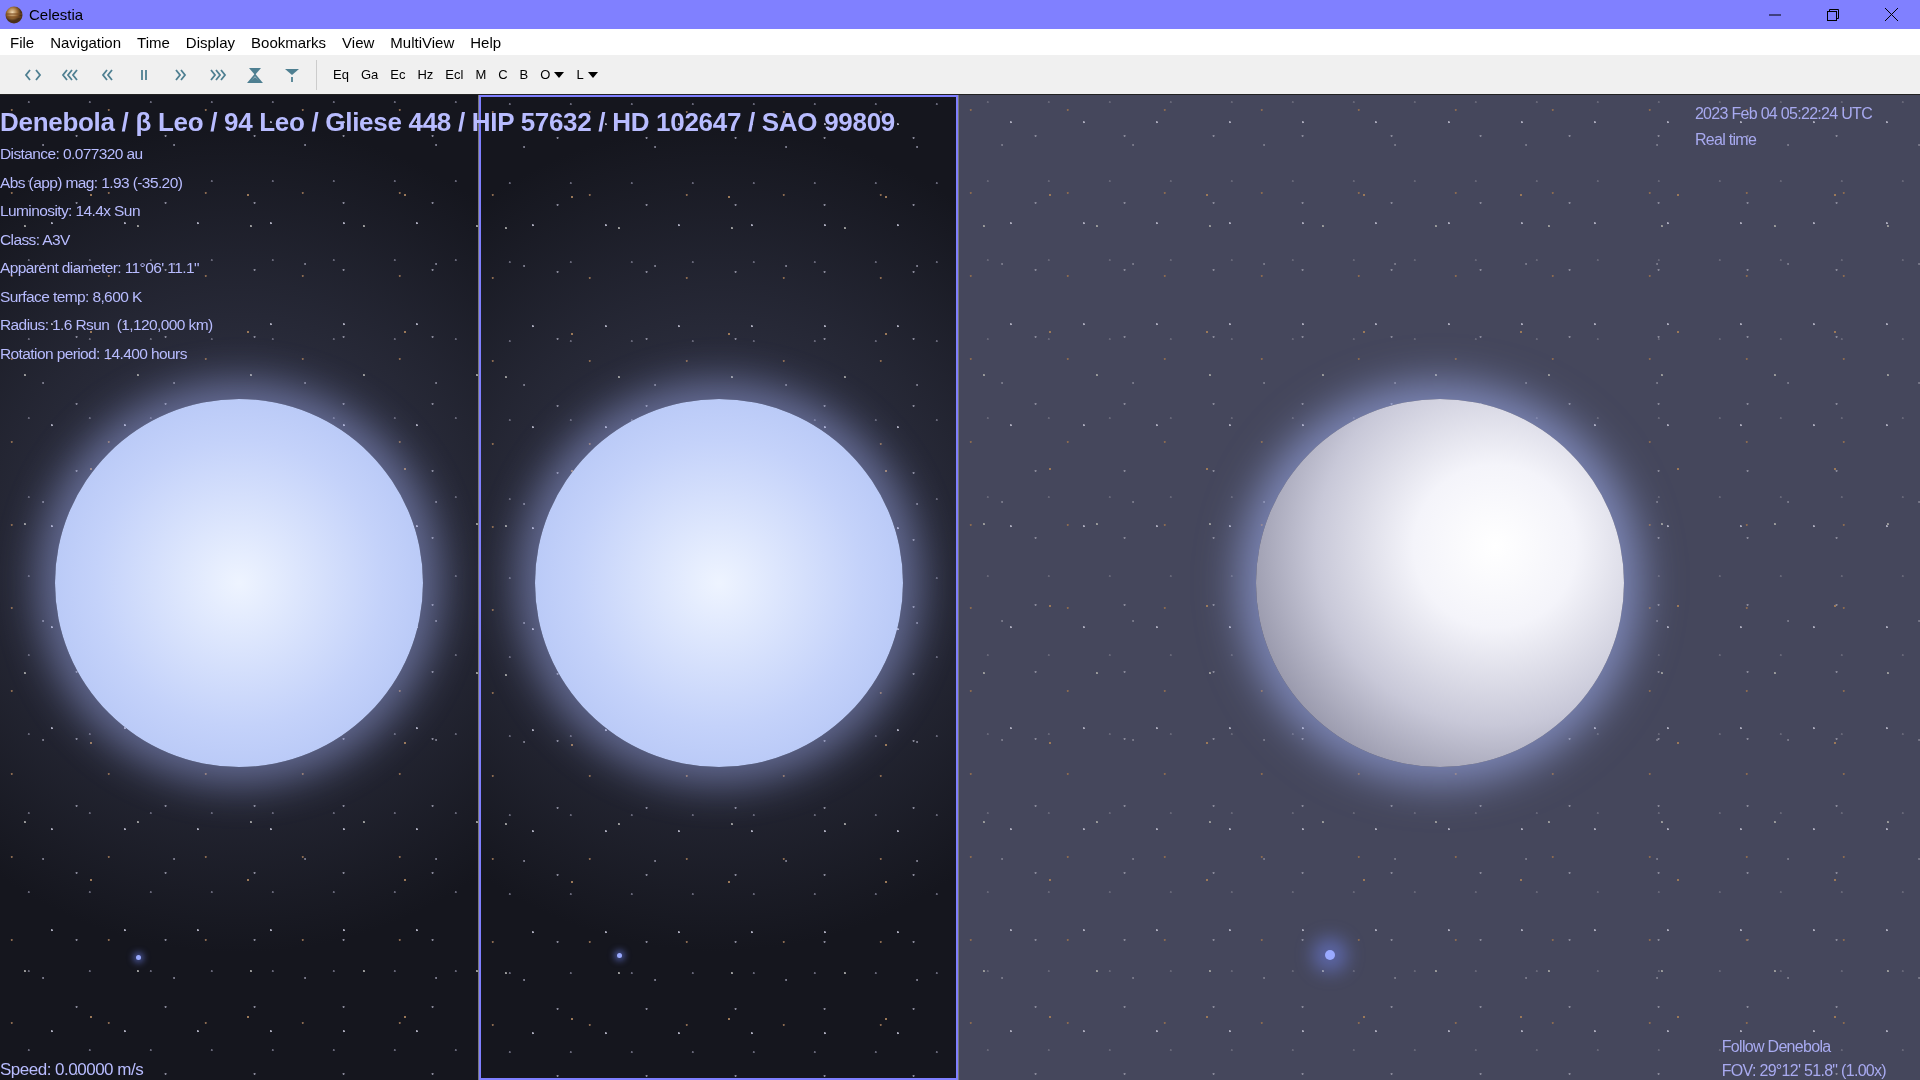 This screenshot has width=1920, height=1080. What do you see at coordinates (94, 353) in the screenshot?
I see `info-line: Rotation period: 14.400 hours` at bounding box center [94, 353].